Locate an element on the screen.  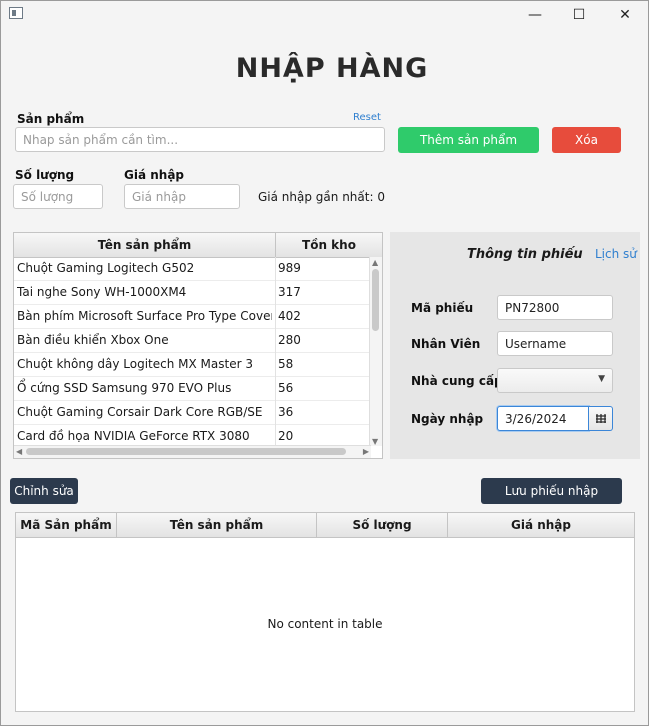
table-row: Tai nghe Sony WH-1000XM4 317 is located at coordinates (192, 293).